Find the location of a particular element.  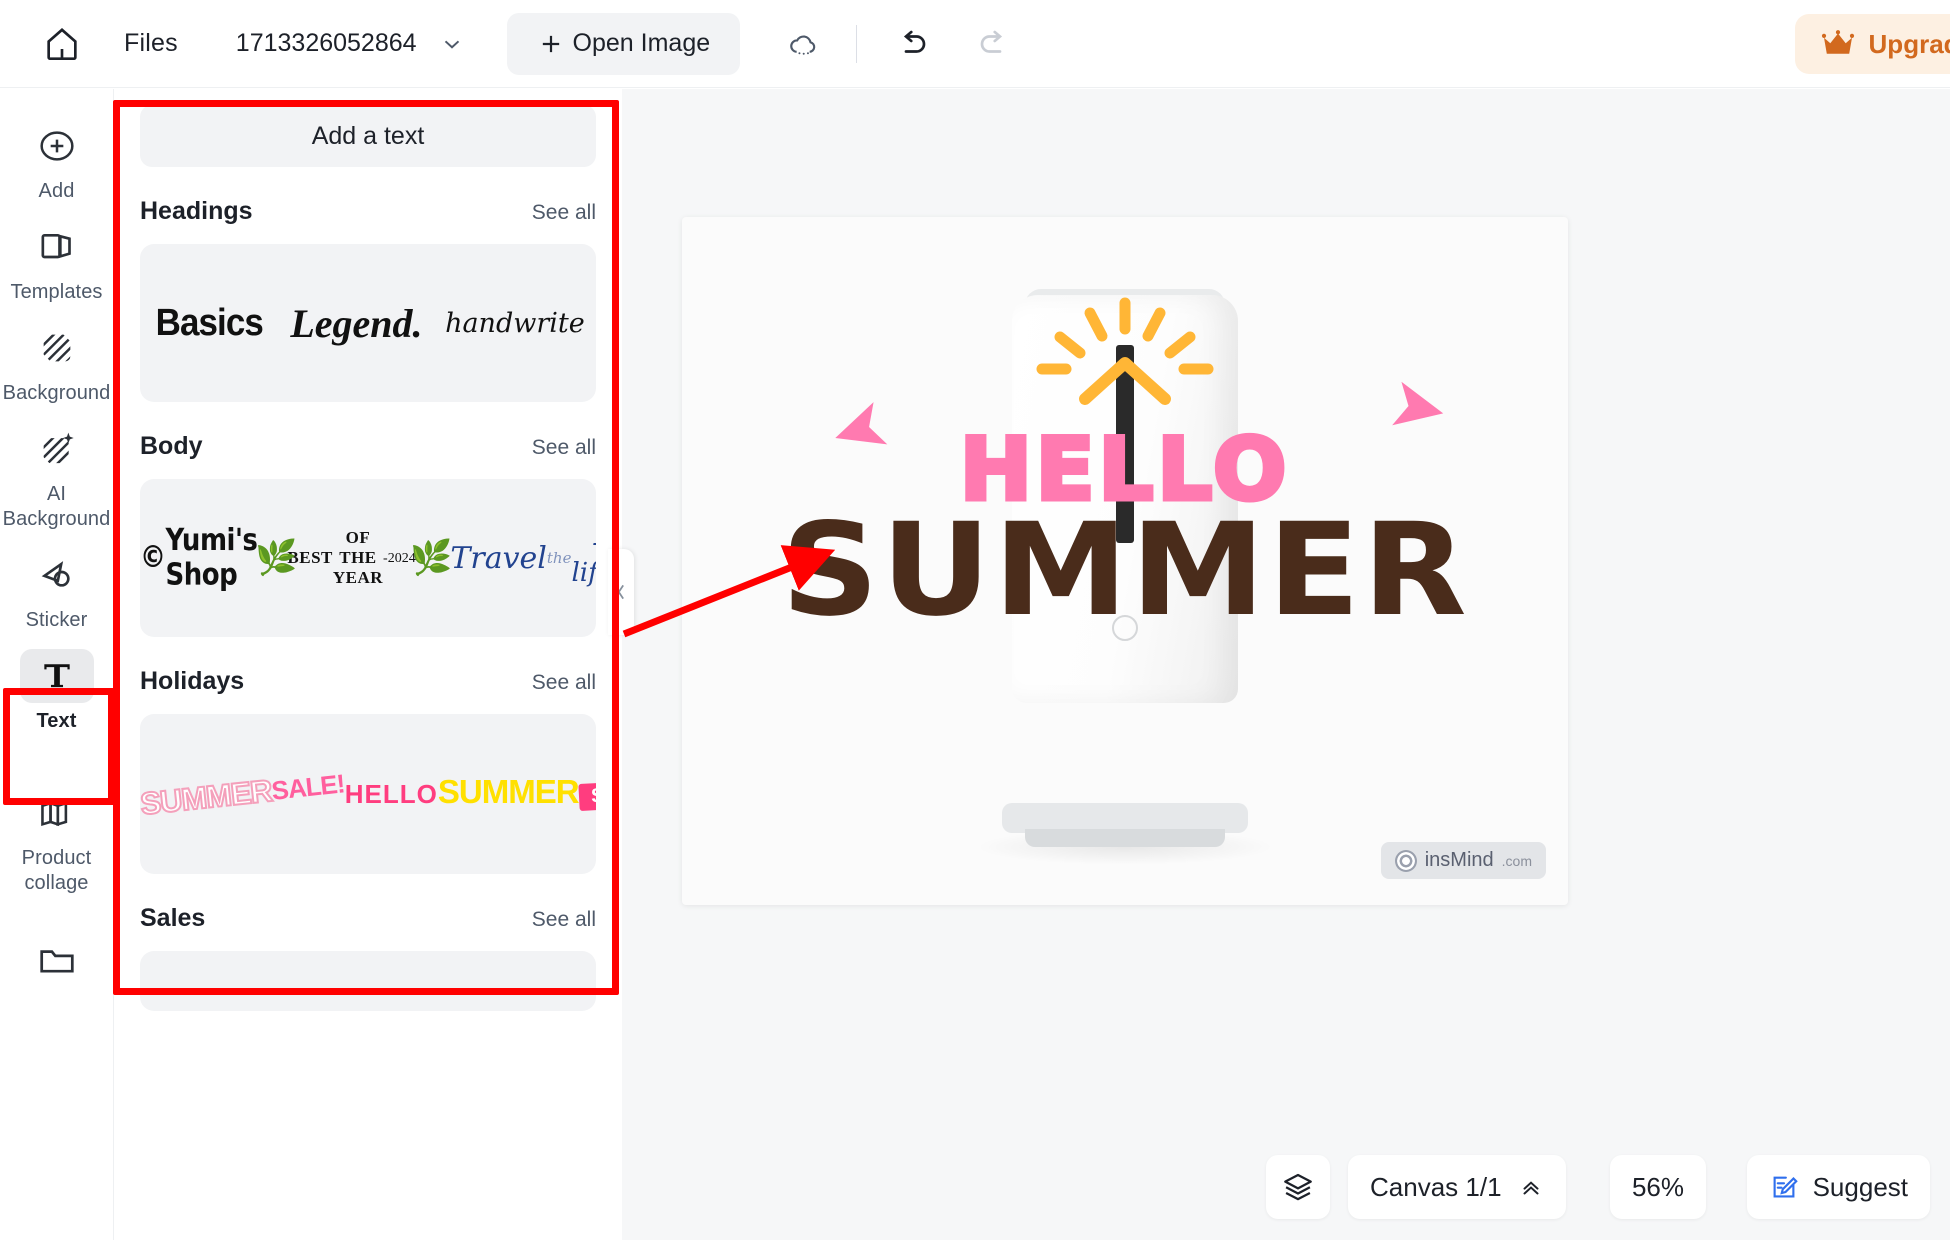

add-a-text-label: Add a text is located at coordinates (368, 135).